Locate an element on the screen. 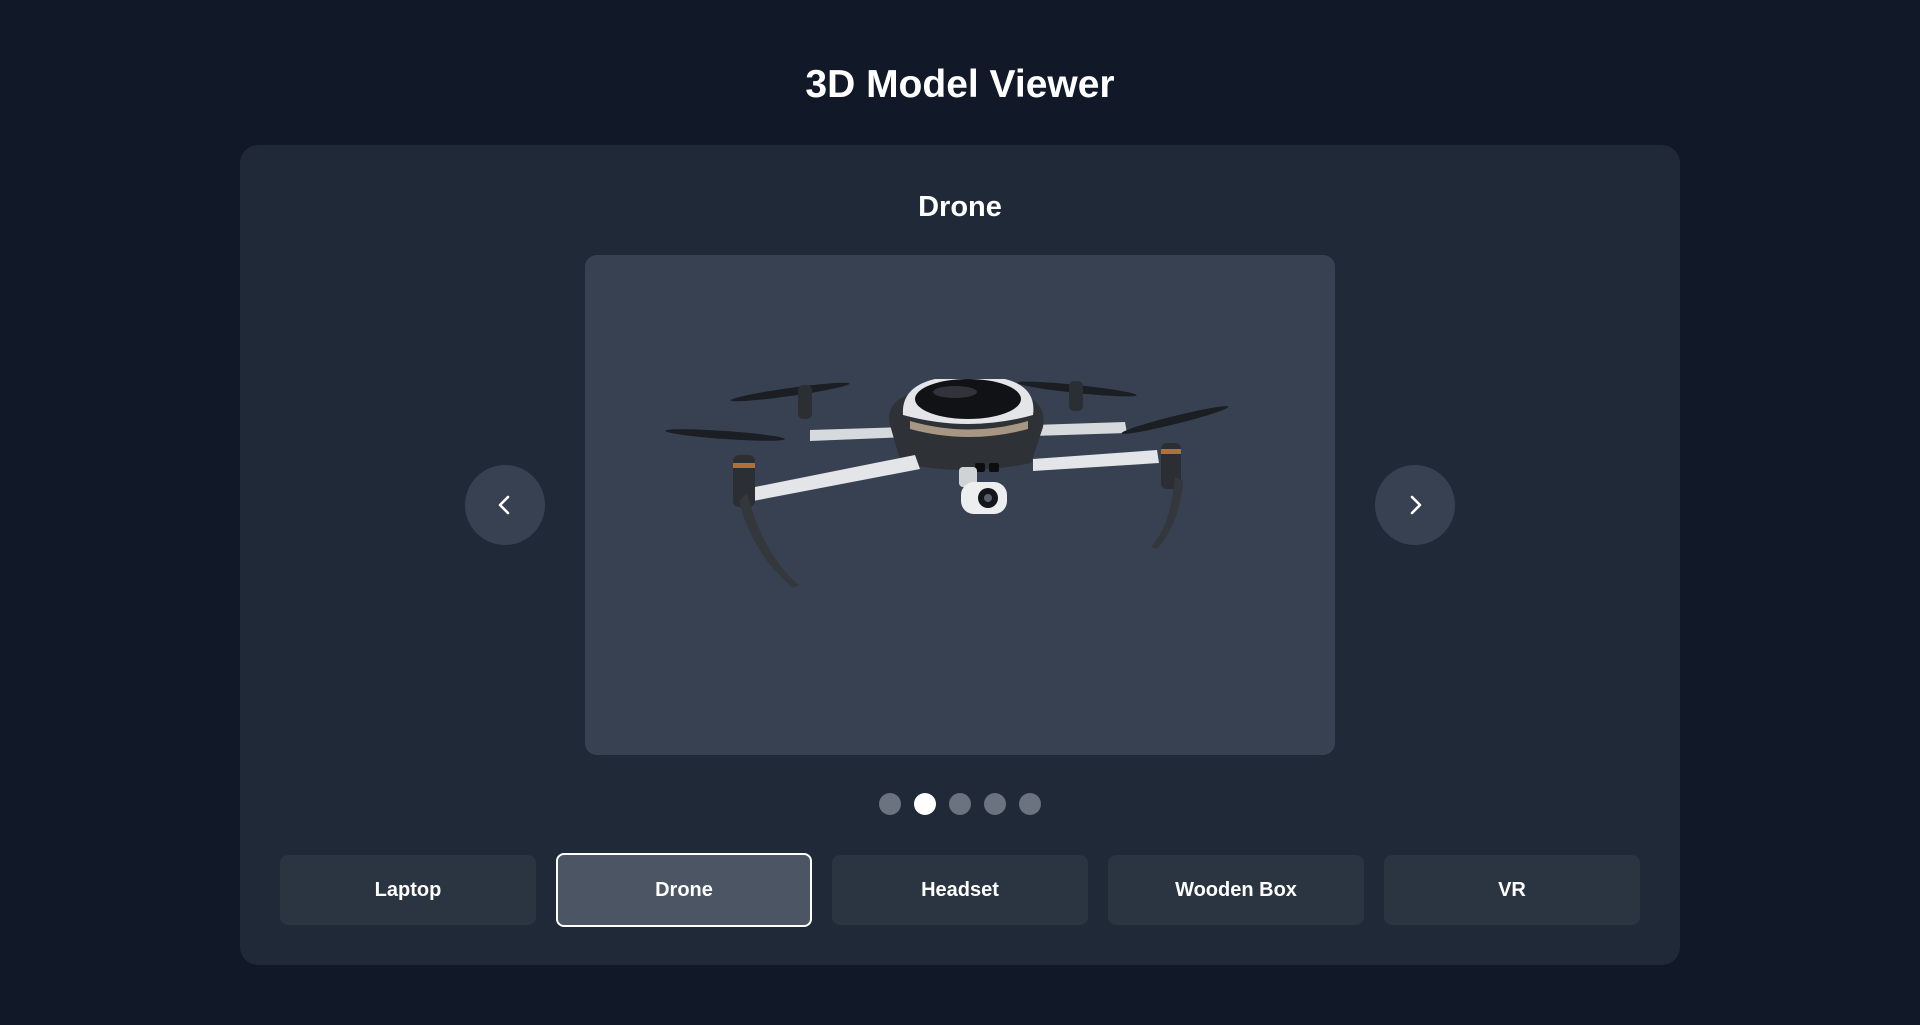  previous-model-button is located at coordinates (505, 505).